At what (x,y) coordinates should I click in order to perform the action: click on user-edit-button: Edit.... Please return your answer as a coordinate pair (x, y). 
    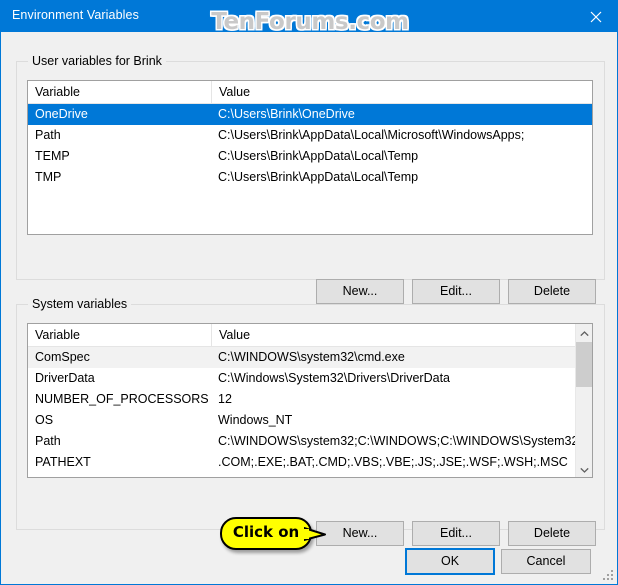
    Looking at the image, I should click on (456, 291).